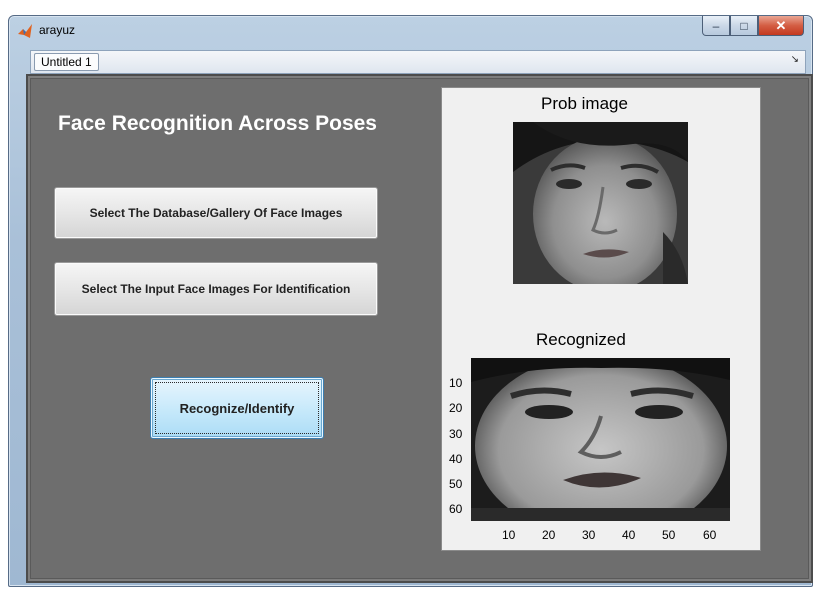 The image size is (832, 600). I want to click on y-tick-label: 50, so click(456, 484).